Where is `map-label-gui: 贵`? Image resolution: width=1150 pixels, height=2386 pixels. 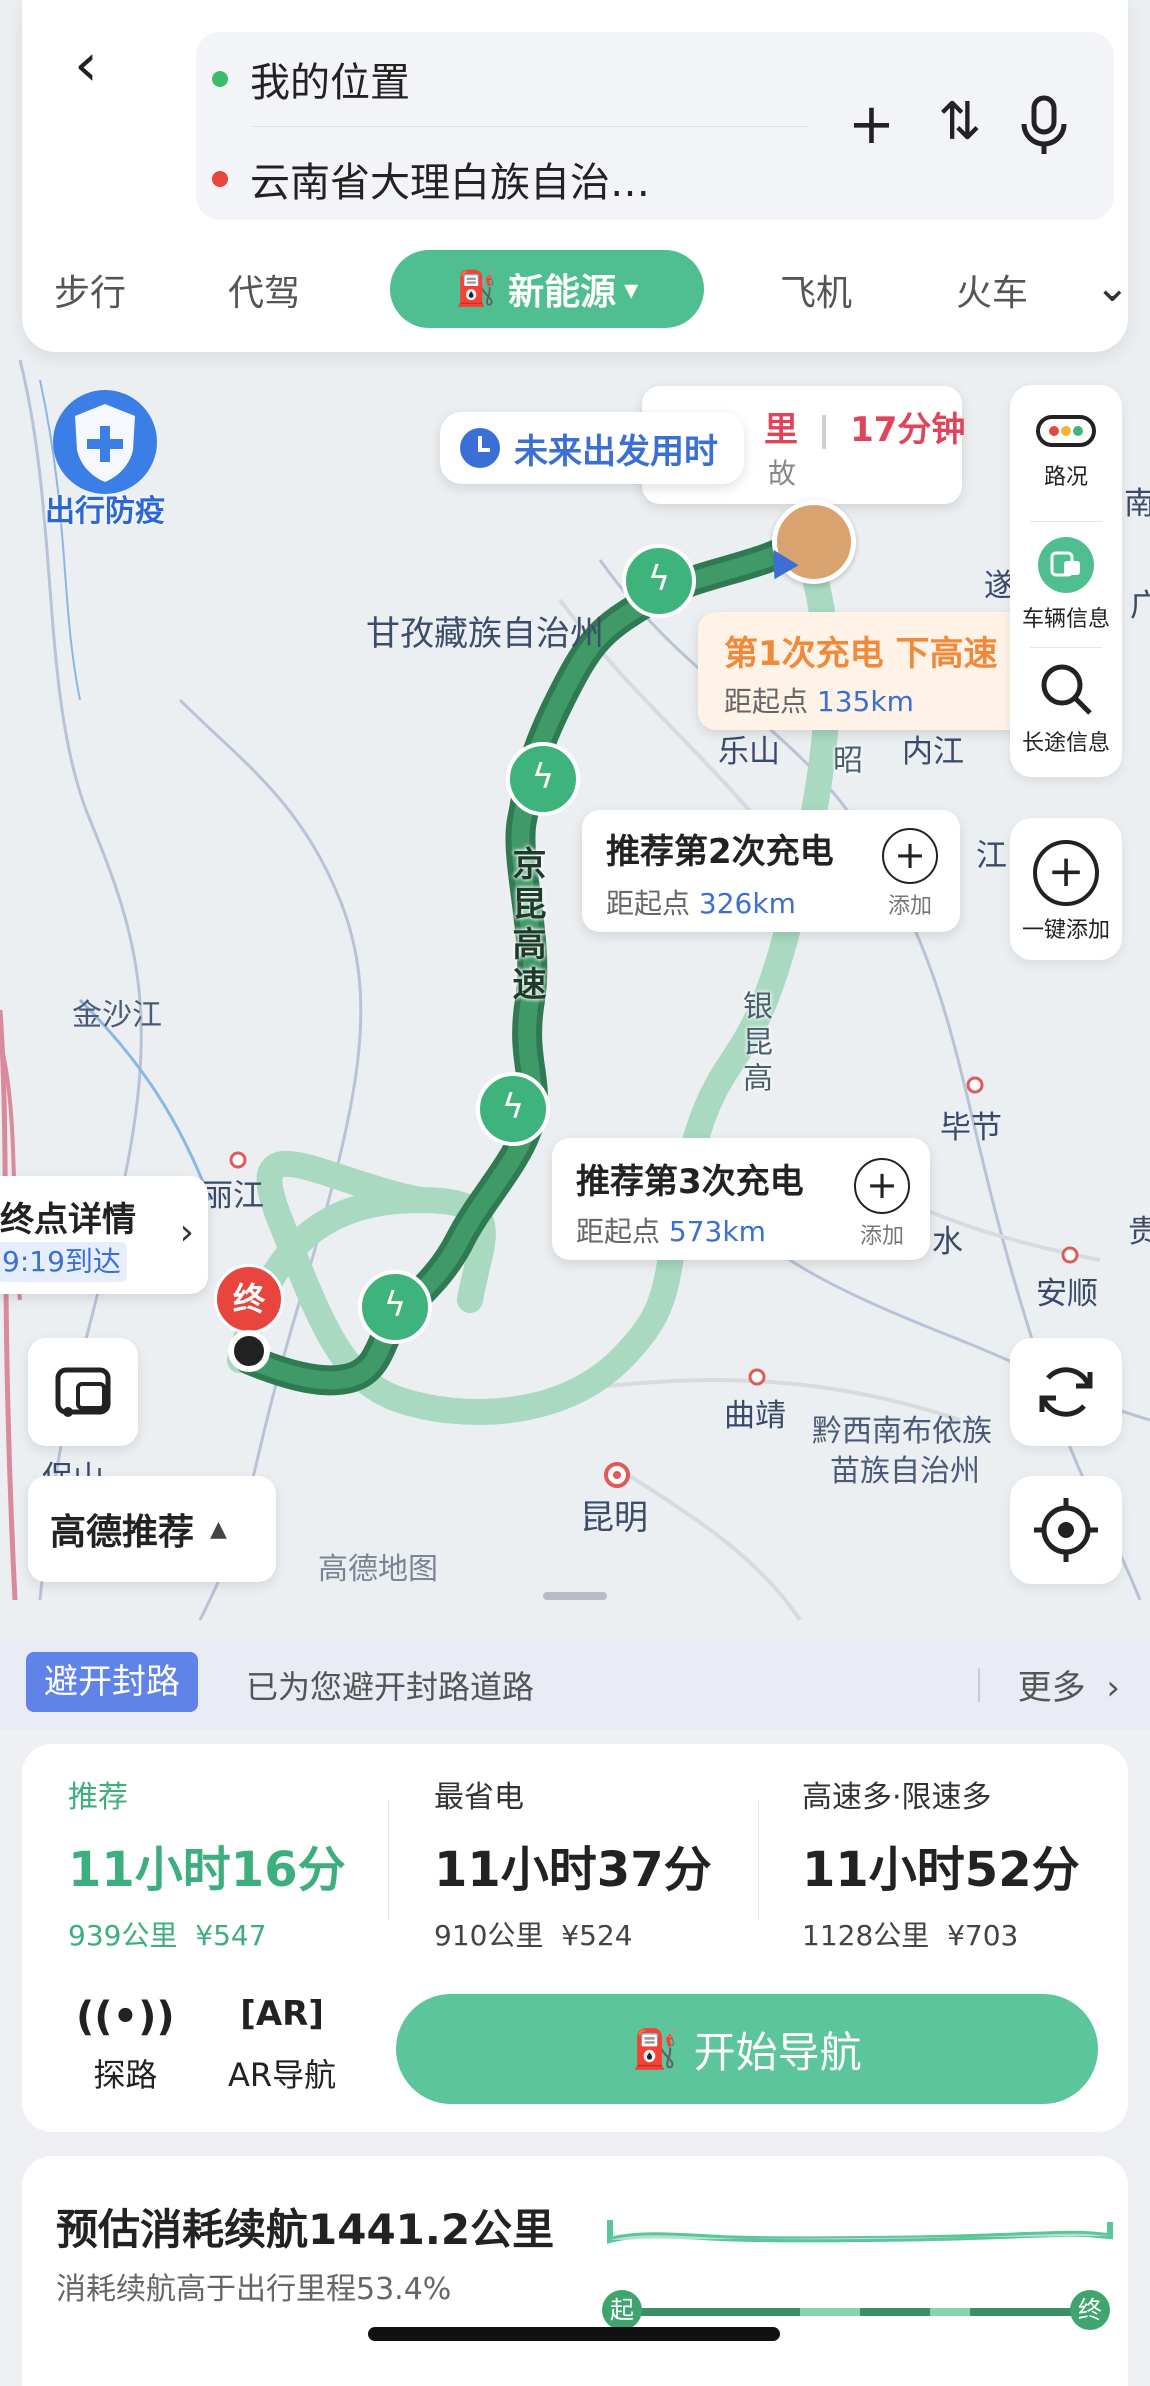 map-label-gui: 贵 is located at coordinates (1139, 1232).